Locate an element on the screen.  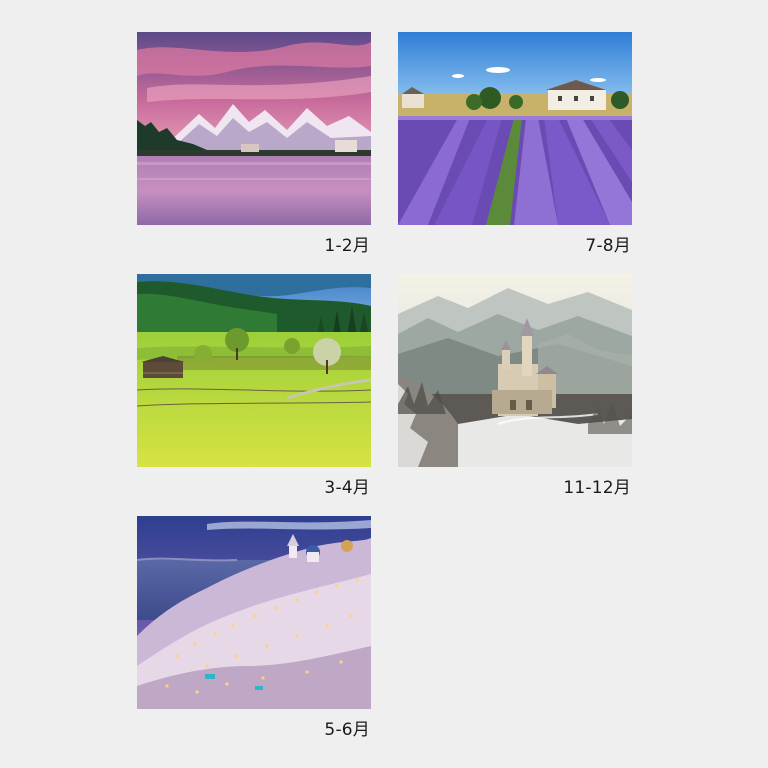
month-tile-jul-aug: 7-8月 is located at coordinates (515, 144).